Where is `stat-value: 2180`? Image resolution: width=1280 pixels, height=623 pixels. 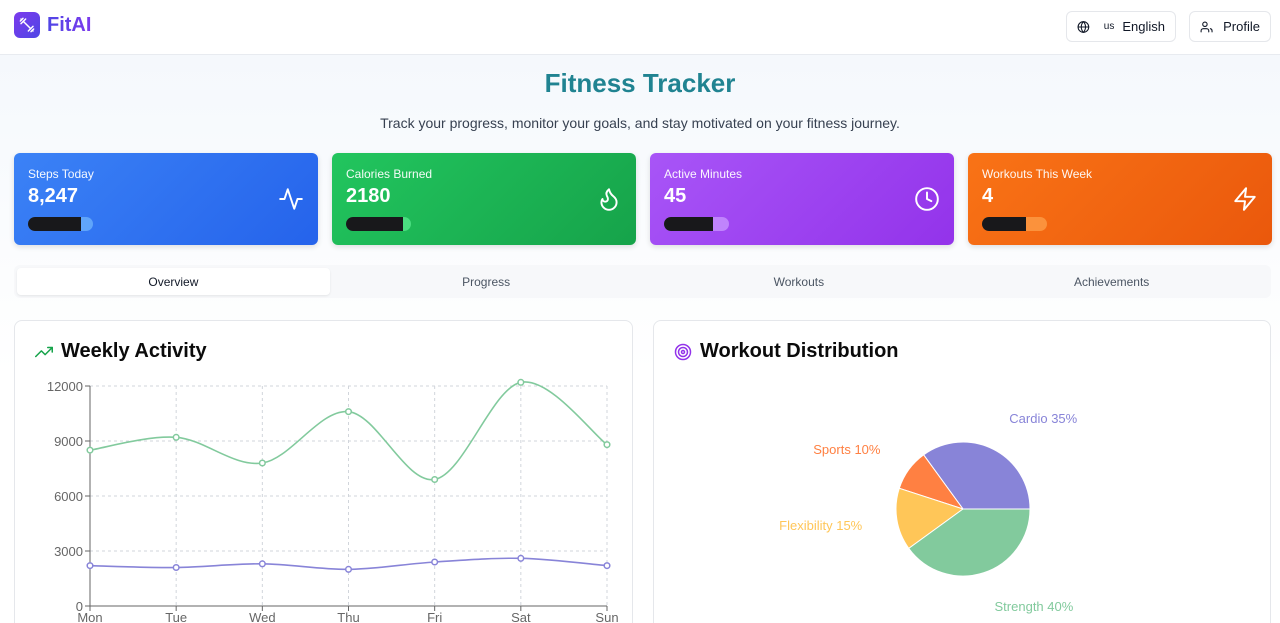 stat-value: 2180 is located at coordinates (368, 196).